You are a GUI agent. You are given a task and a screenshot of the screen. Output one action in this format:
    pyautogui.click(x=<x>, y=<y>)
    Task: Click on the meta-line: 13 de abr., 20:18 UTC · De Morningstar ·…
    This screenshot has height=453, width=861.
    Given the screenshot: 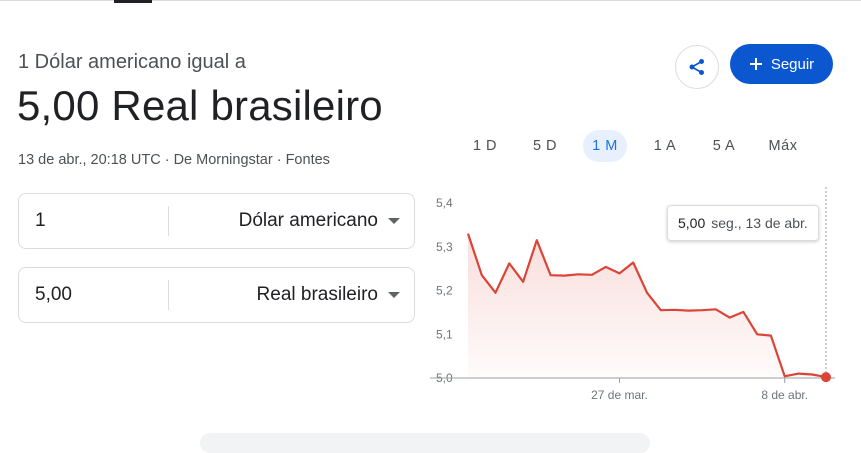 What is the action you would take?
    pyautogui.click(x=174, y=160)
    